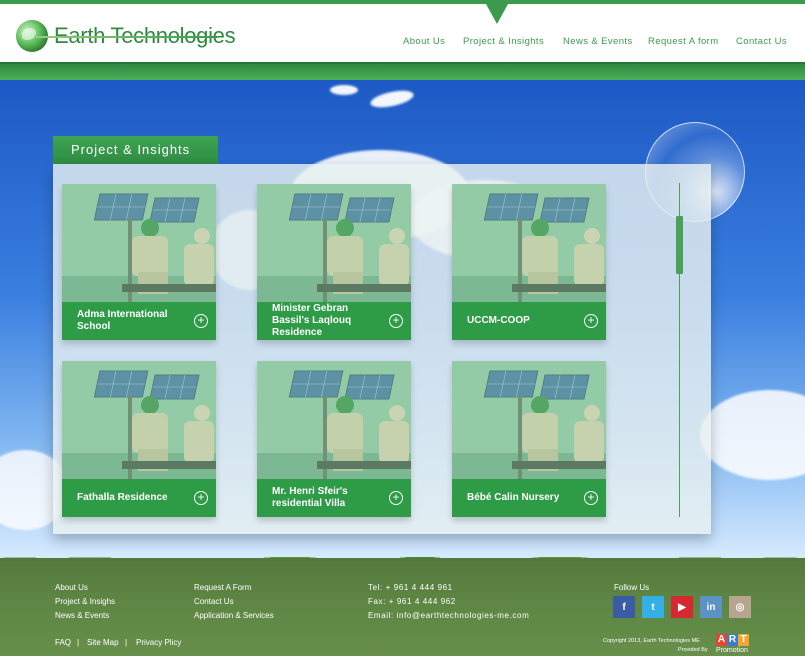 The height and width of the screenshot is (656, 805). Describe the element at coordinates (513, 497) in the screenshot. I see `project-title: Bébé Calin Nursery` at that location.